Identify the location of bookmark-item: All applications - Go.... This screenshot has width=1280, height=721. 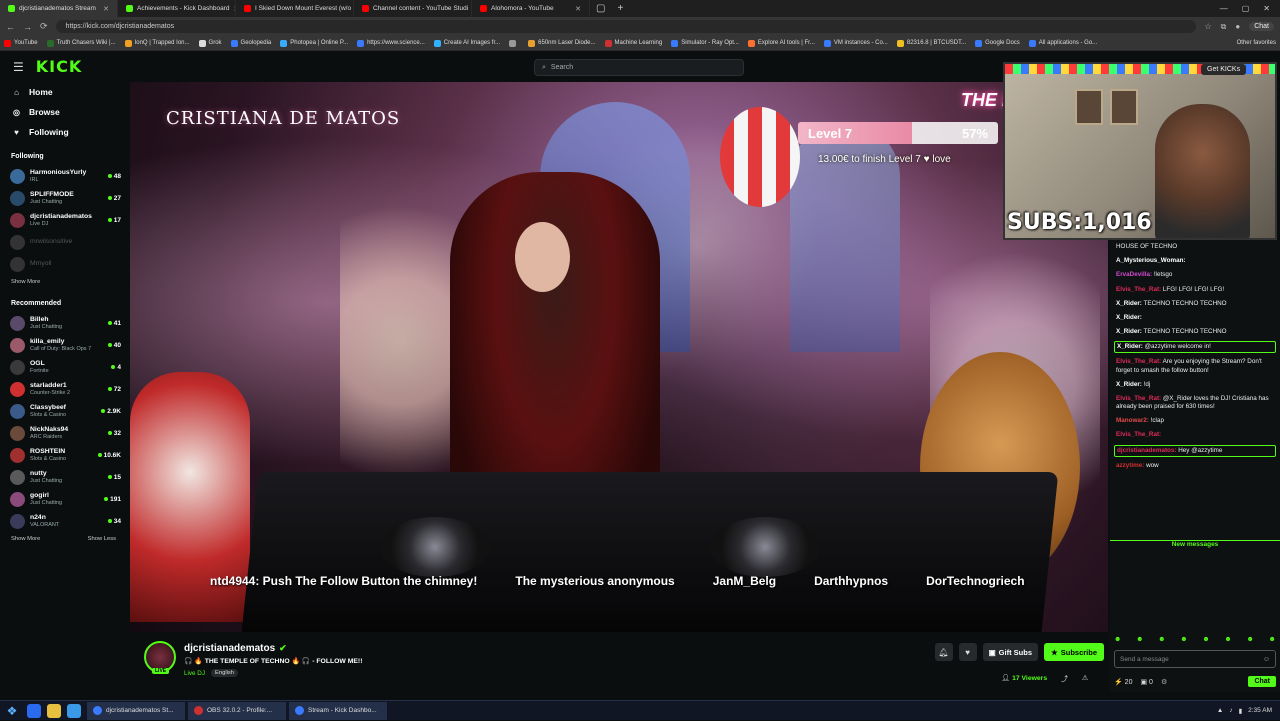
(1062, 43).